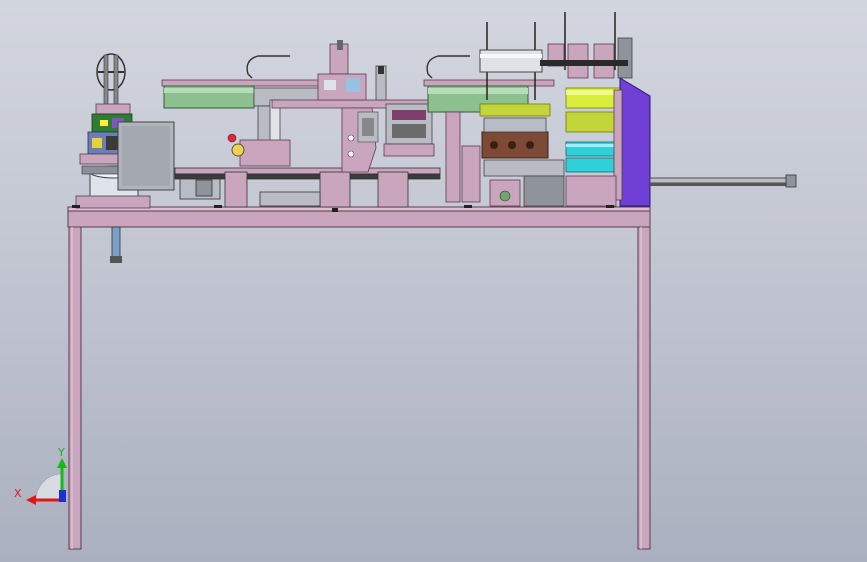  Describe the element at coordinates (116, 244) in the screenshot. I see `under-table-cylinder` at that location.